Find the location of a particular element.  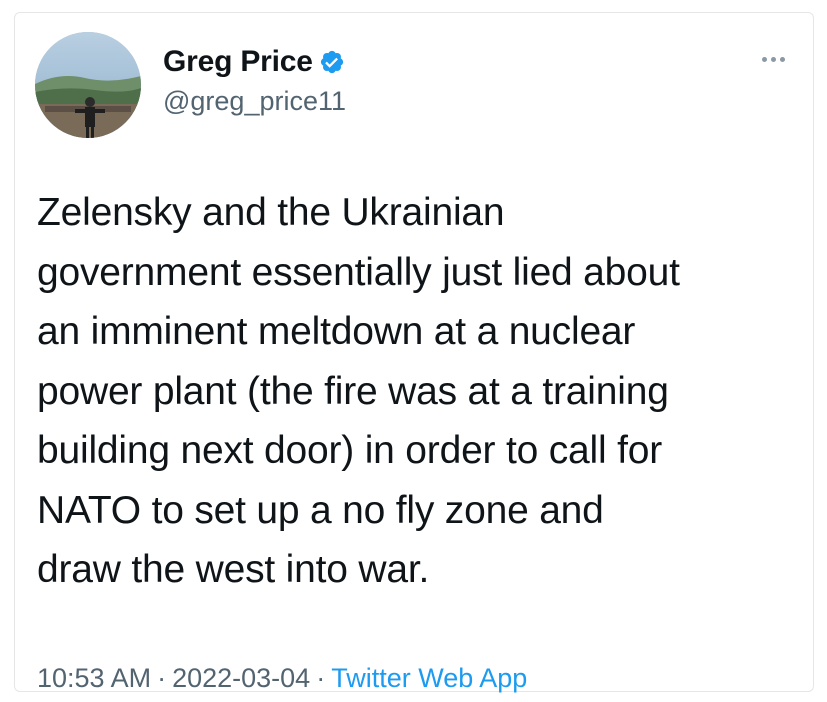

tweet-meta: 10:53 AM · 2022-03-04 · Twitter Web App is located at coordinates (282, 678).